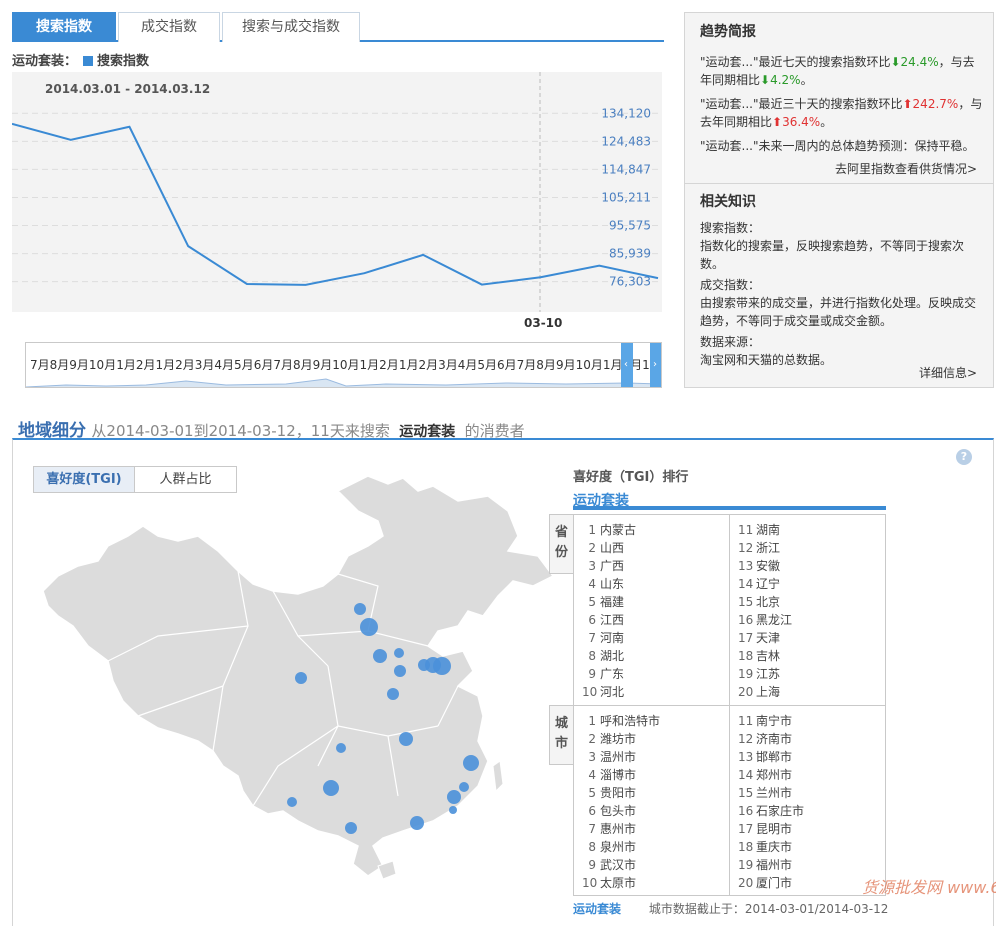 The width and height of the screenshot is (996, 926). Describe the element at coordinates (592, 602) in the screenshot. I see `rank-number: 5` at that location.